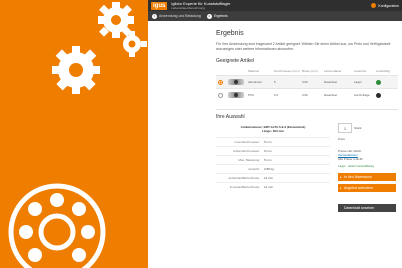 This screenshot has width=402, height=268. What do you see at coordinates (356, 166) in the screenshot?
I see `stock-status: Lager - direkt versandfertig` at bounding box center [356, 166].